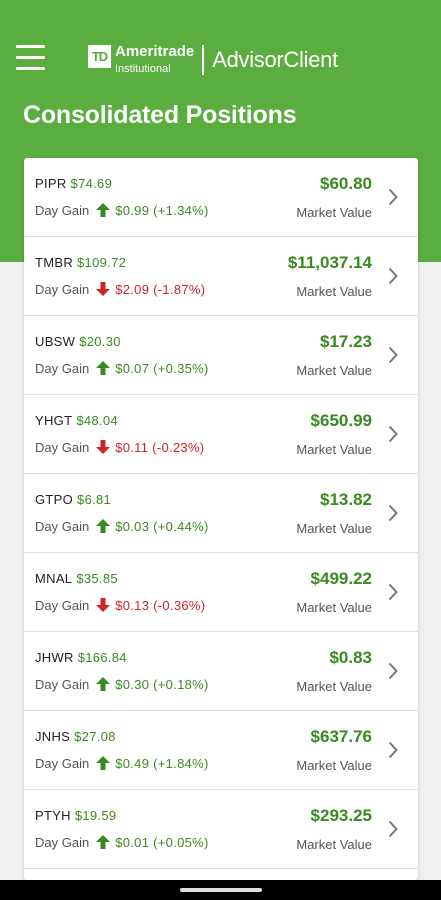  What do you see at coordinates (102, 657) in the screenshot?
I see `position-price: $166.84` at bounding box center [102, 657].